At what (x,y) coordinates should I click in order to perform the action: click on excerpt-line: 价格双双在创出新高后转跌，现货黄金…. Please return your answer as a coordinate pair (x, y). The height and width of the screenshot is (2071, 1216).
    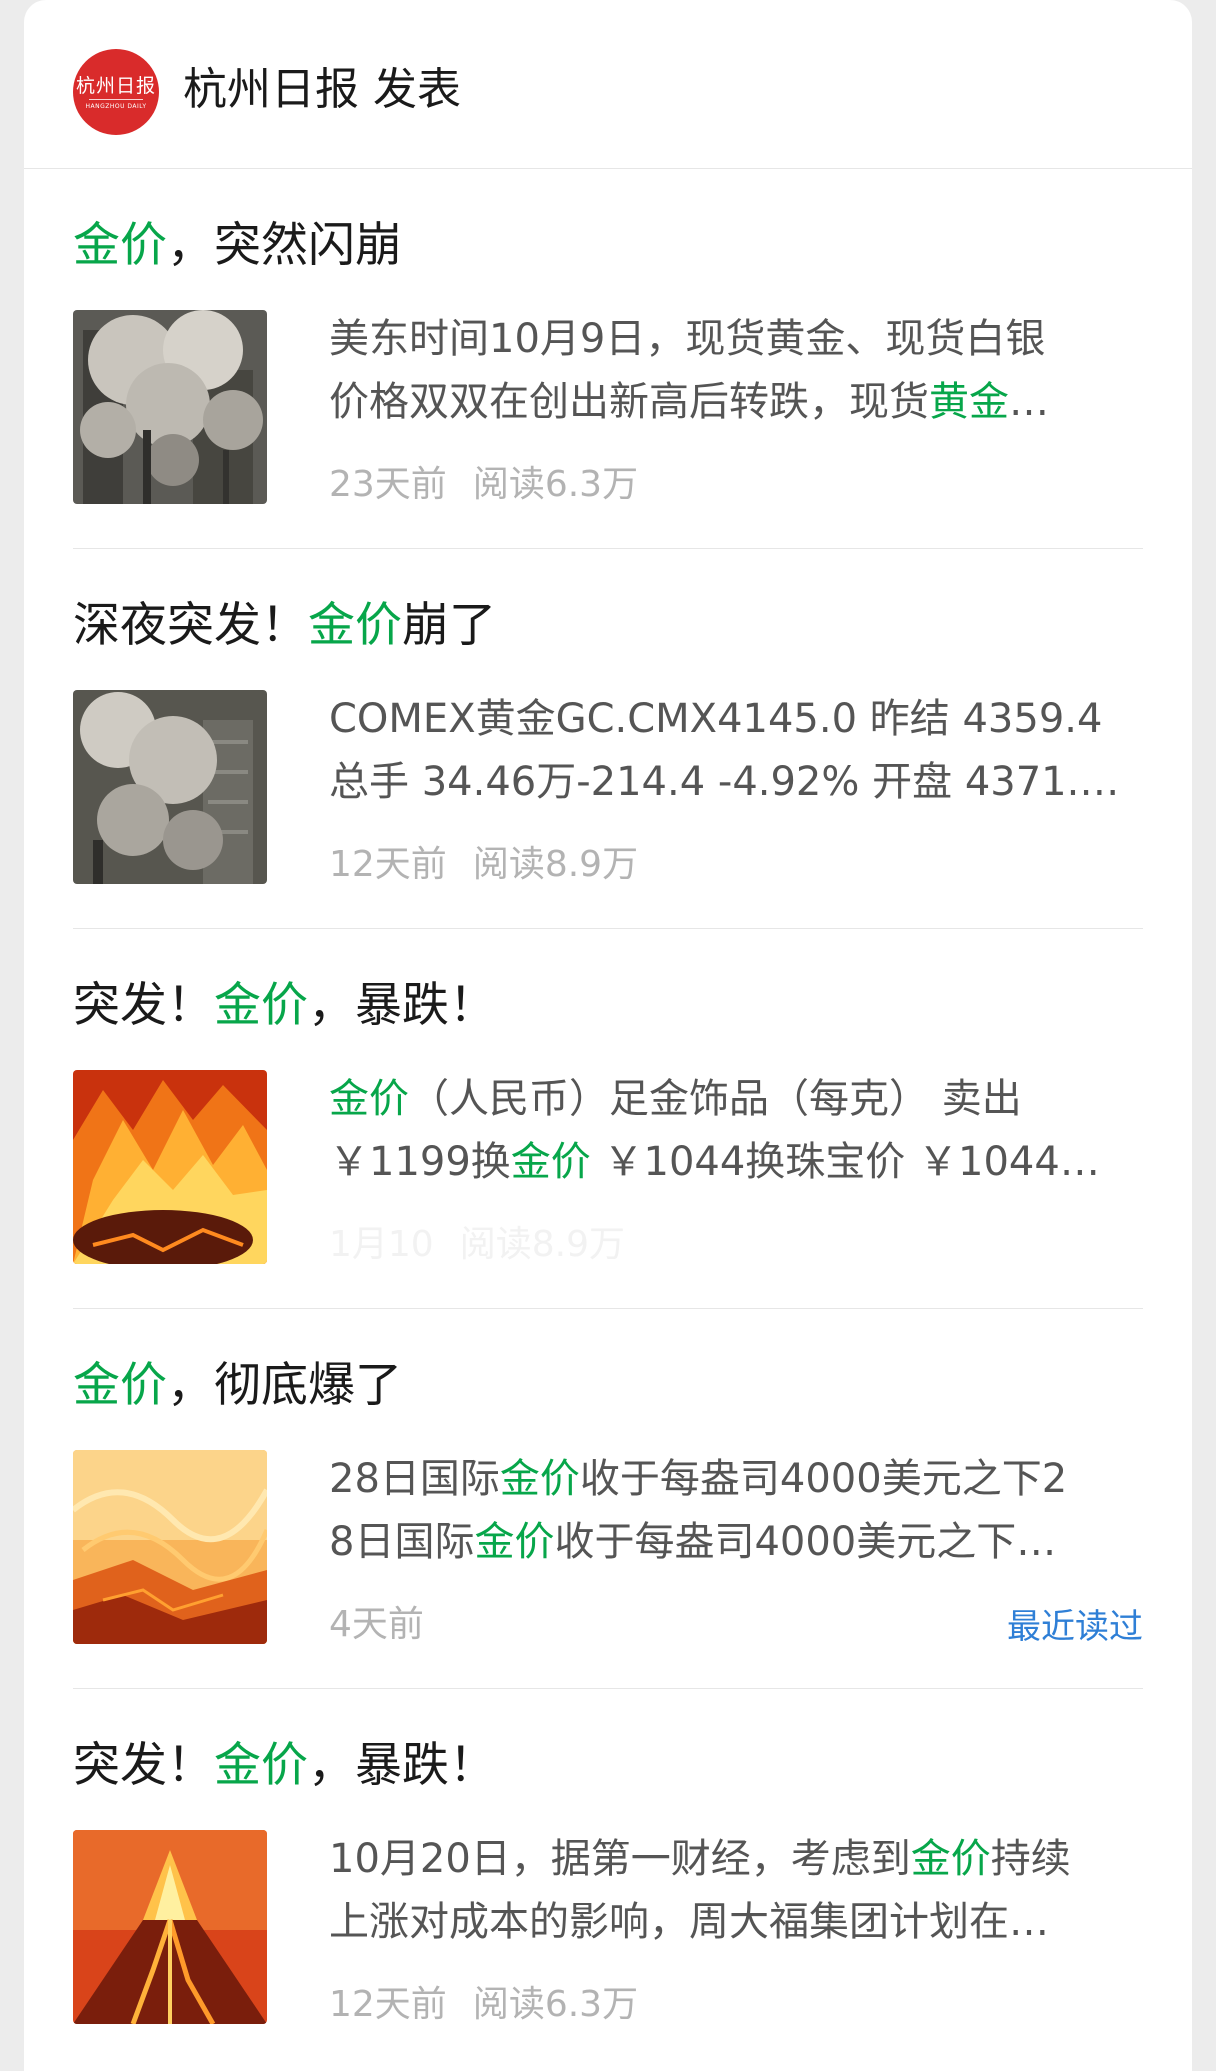
    Looking at the image, I should click on (736, 402).